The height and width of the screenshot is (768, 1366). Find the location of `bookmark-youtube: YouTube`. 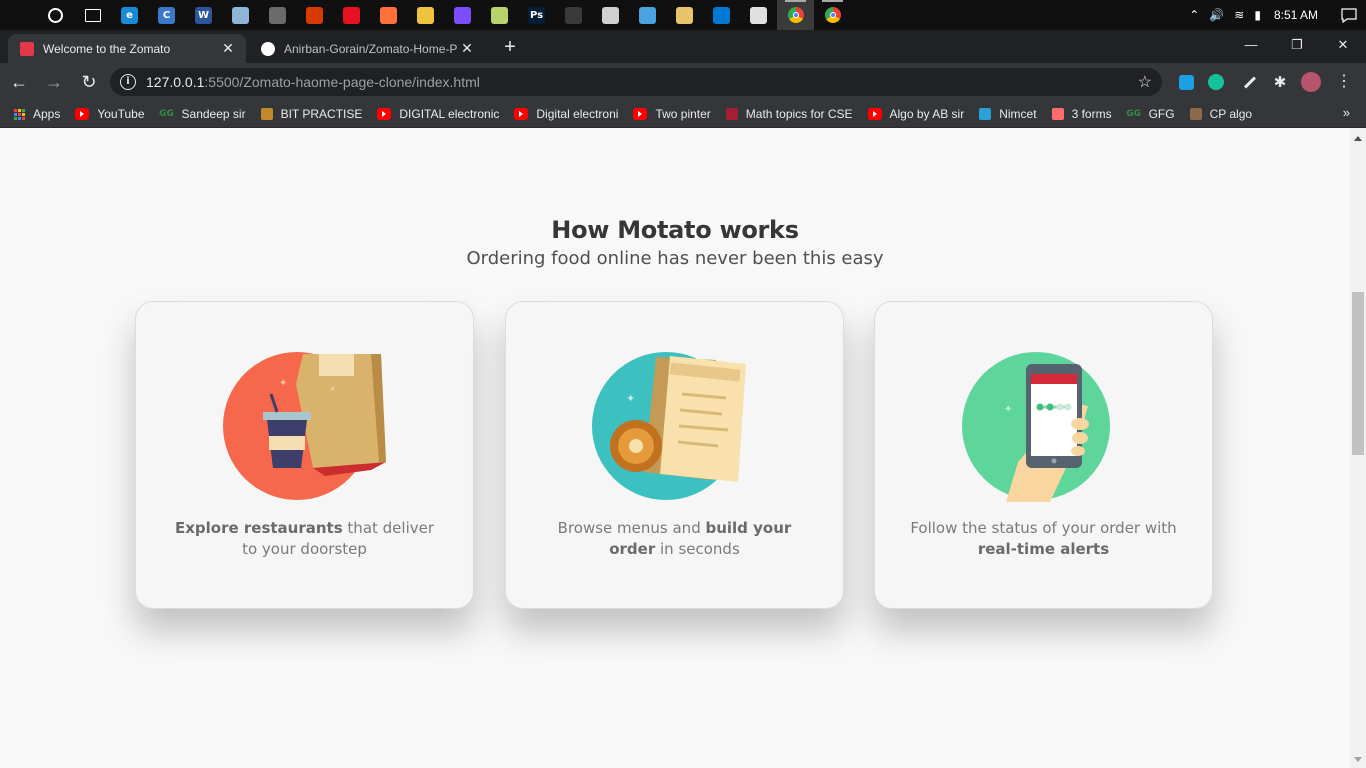

bookmark-youtube: YouTube is located at coordinates (110, 114).